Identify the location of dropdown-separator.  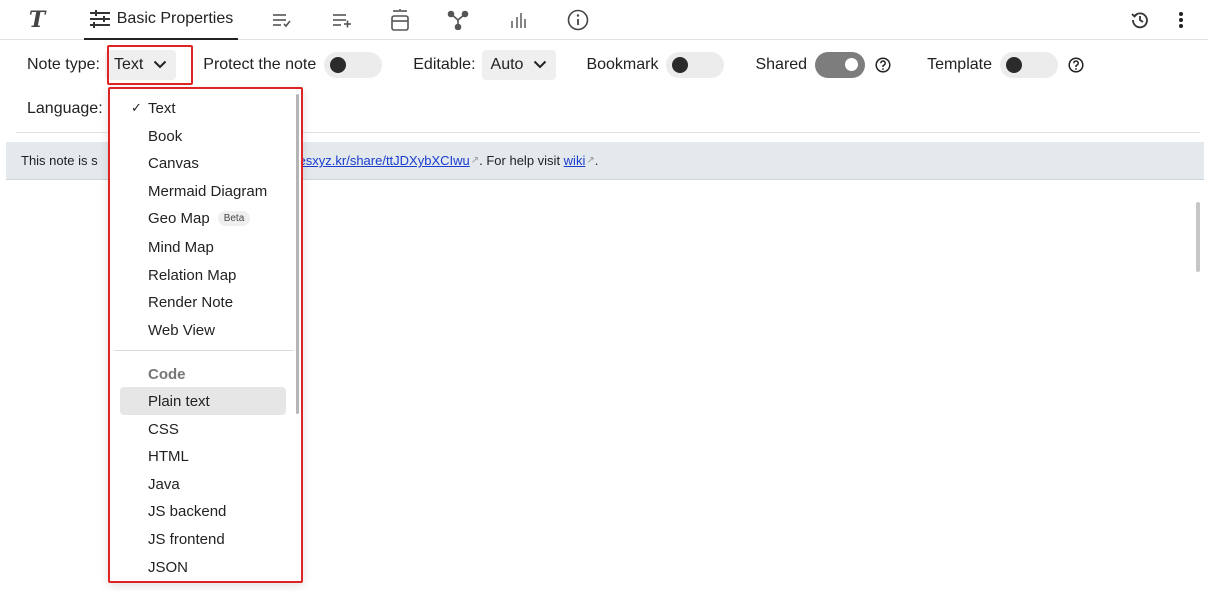
(204, 350).